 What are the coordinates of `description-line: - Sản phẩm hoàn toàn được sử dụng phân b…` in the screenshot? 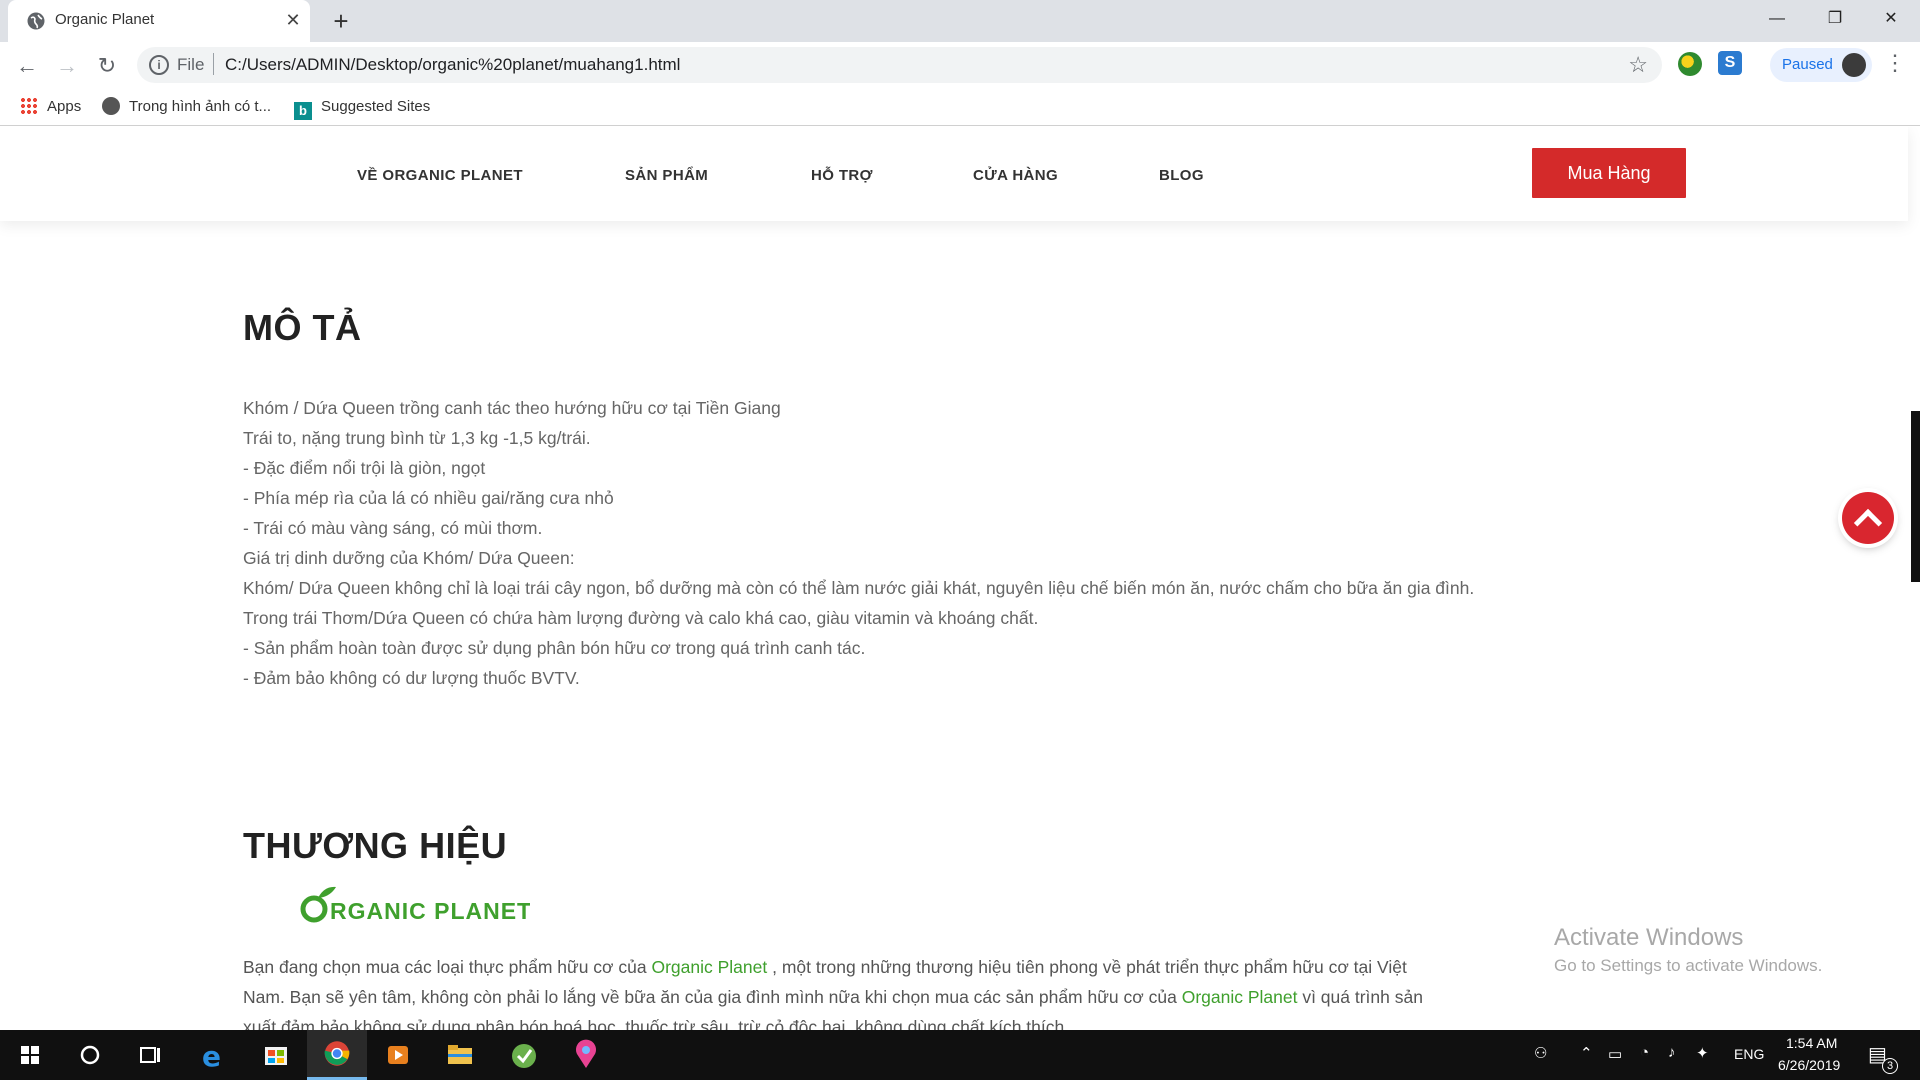 It's located at (554, 648).